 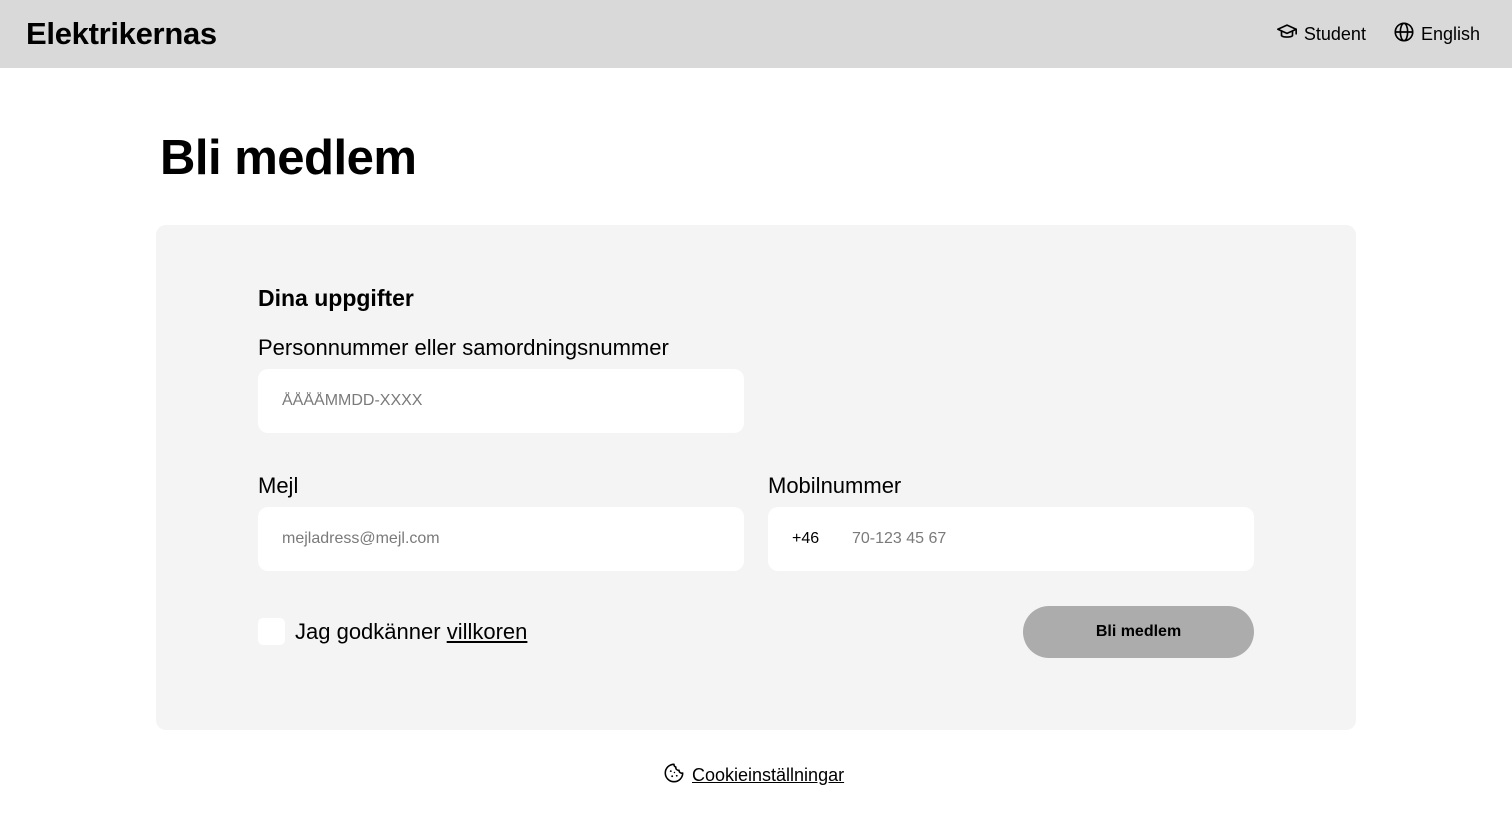 What do you see at coordinates (463, 347) in the screenshot?
I see `personnummer-label: Personnummer eller samordningsnummer` at bounding box center [463, 347].